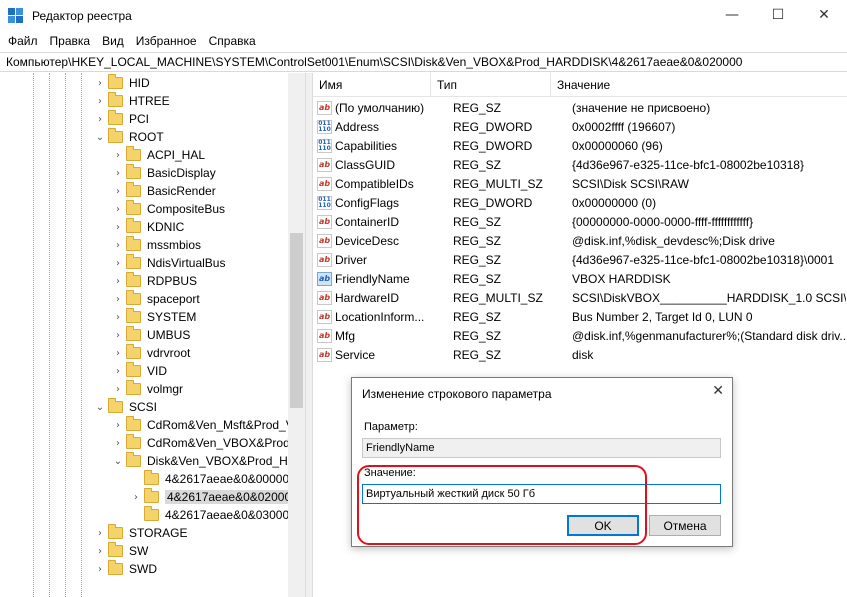  Describe the element at coordinates (685, 525) in the screenshot. I see `cancel-button: Отмена` at that location.